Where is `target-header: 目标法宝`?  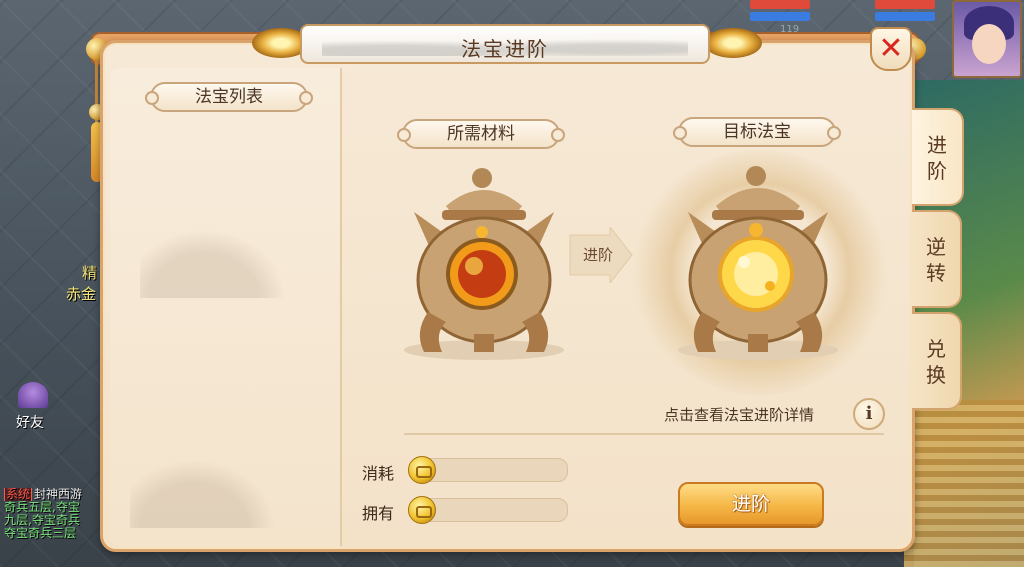 target-header: 目标法宝 is located at coordinates (757, 132).